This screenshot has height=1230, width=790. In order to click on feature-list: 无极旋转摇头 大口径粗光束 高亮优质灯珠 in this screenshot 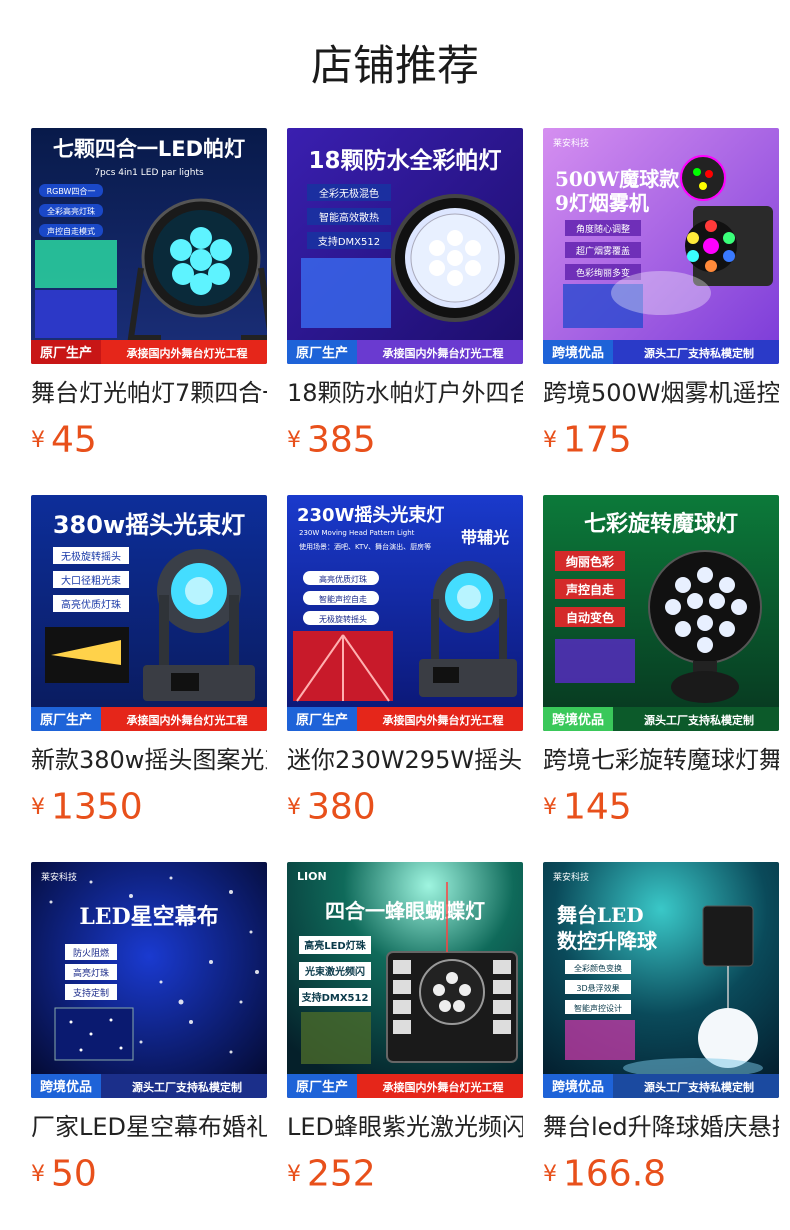, I will do `click(91, 579)`.